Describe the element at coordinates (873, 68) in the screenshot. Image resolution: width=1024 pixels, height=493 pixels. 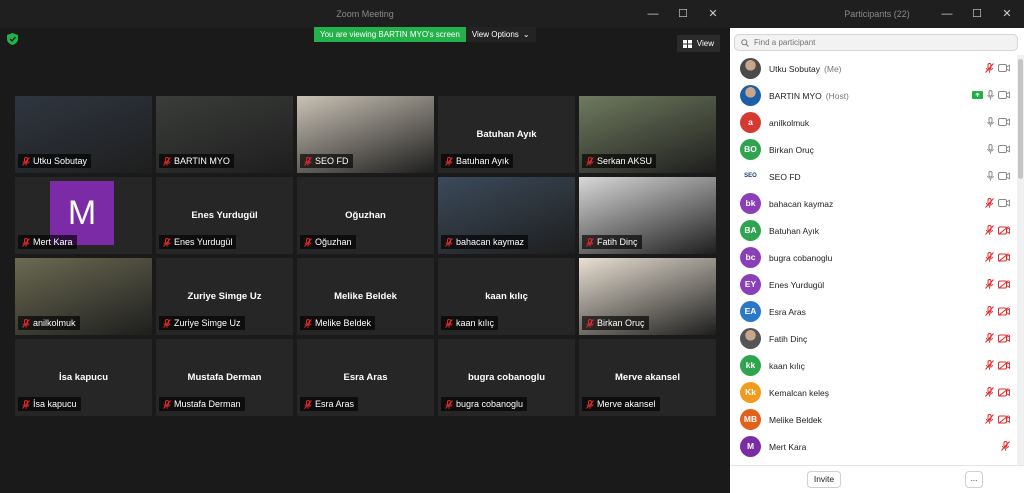
I see `participant-row: Utku Sobutay (Me)` at that location.